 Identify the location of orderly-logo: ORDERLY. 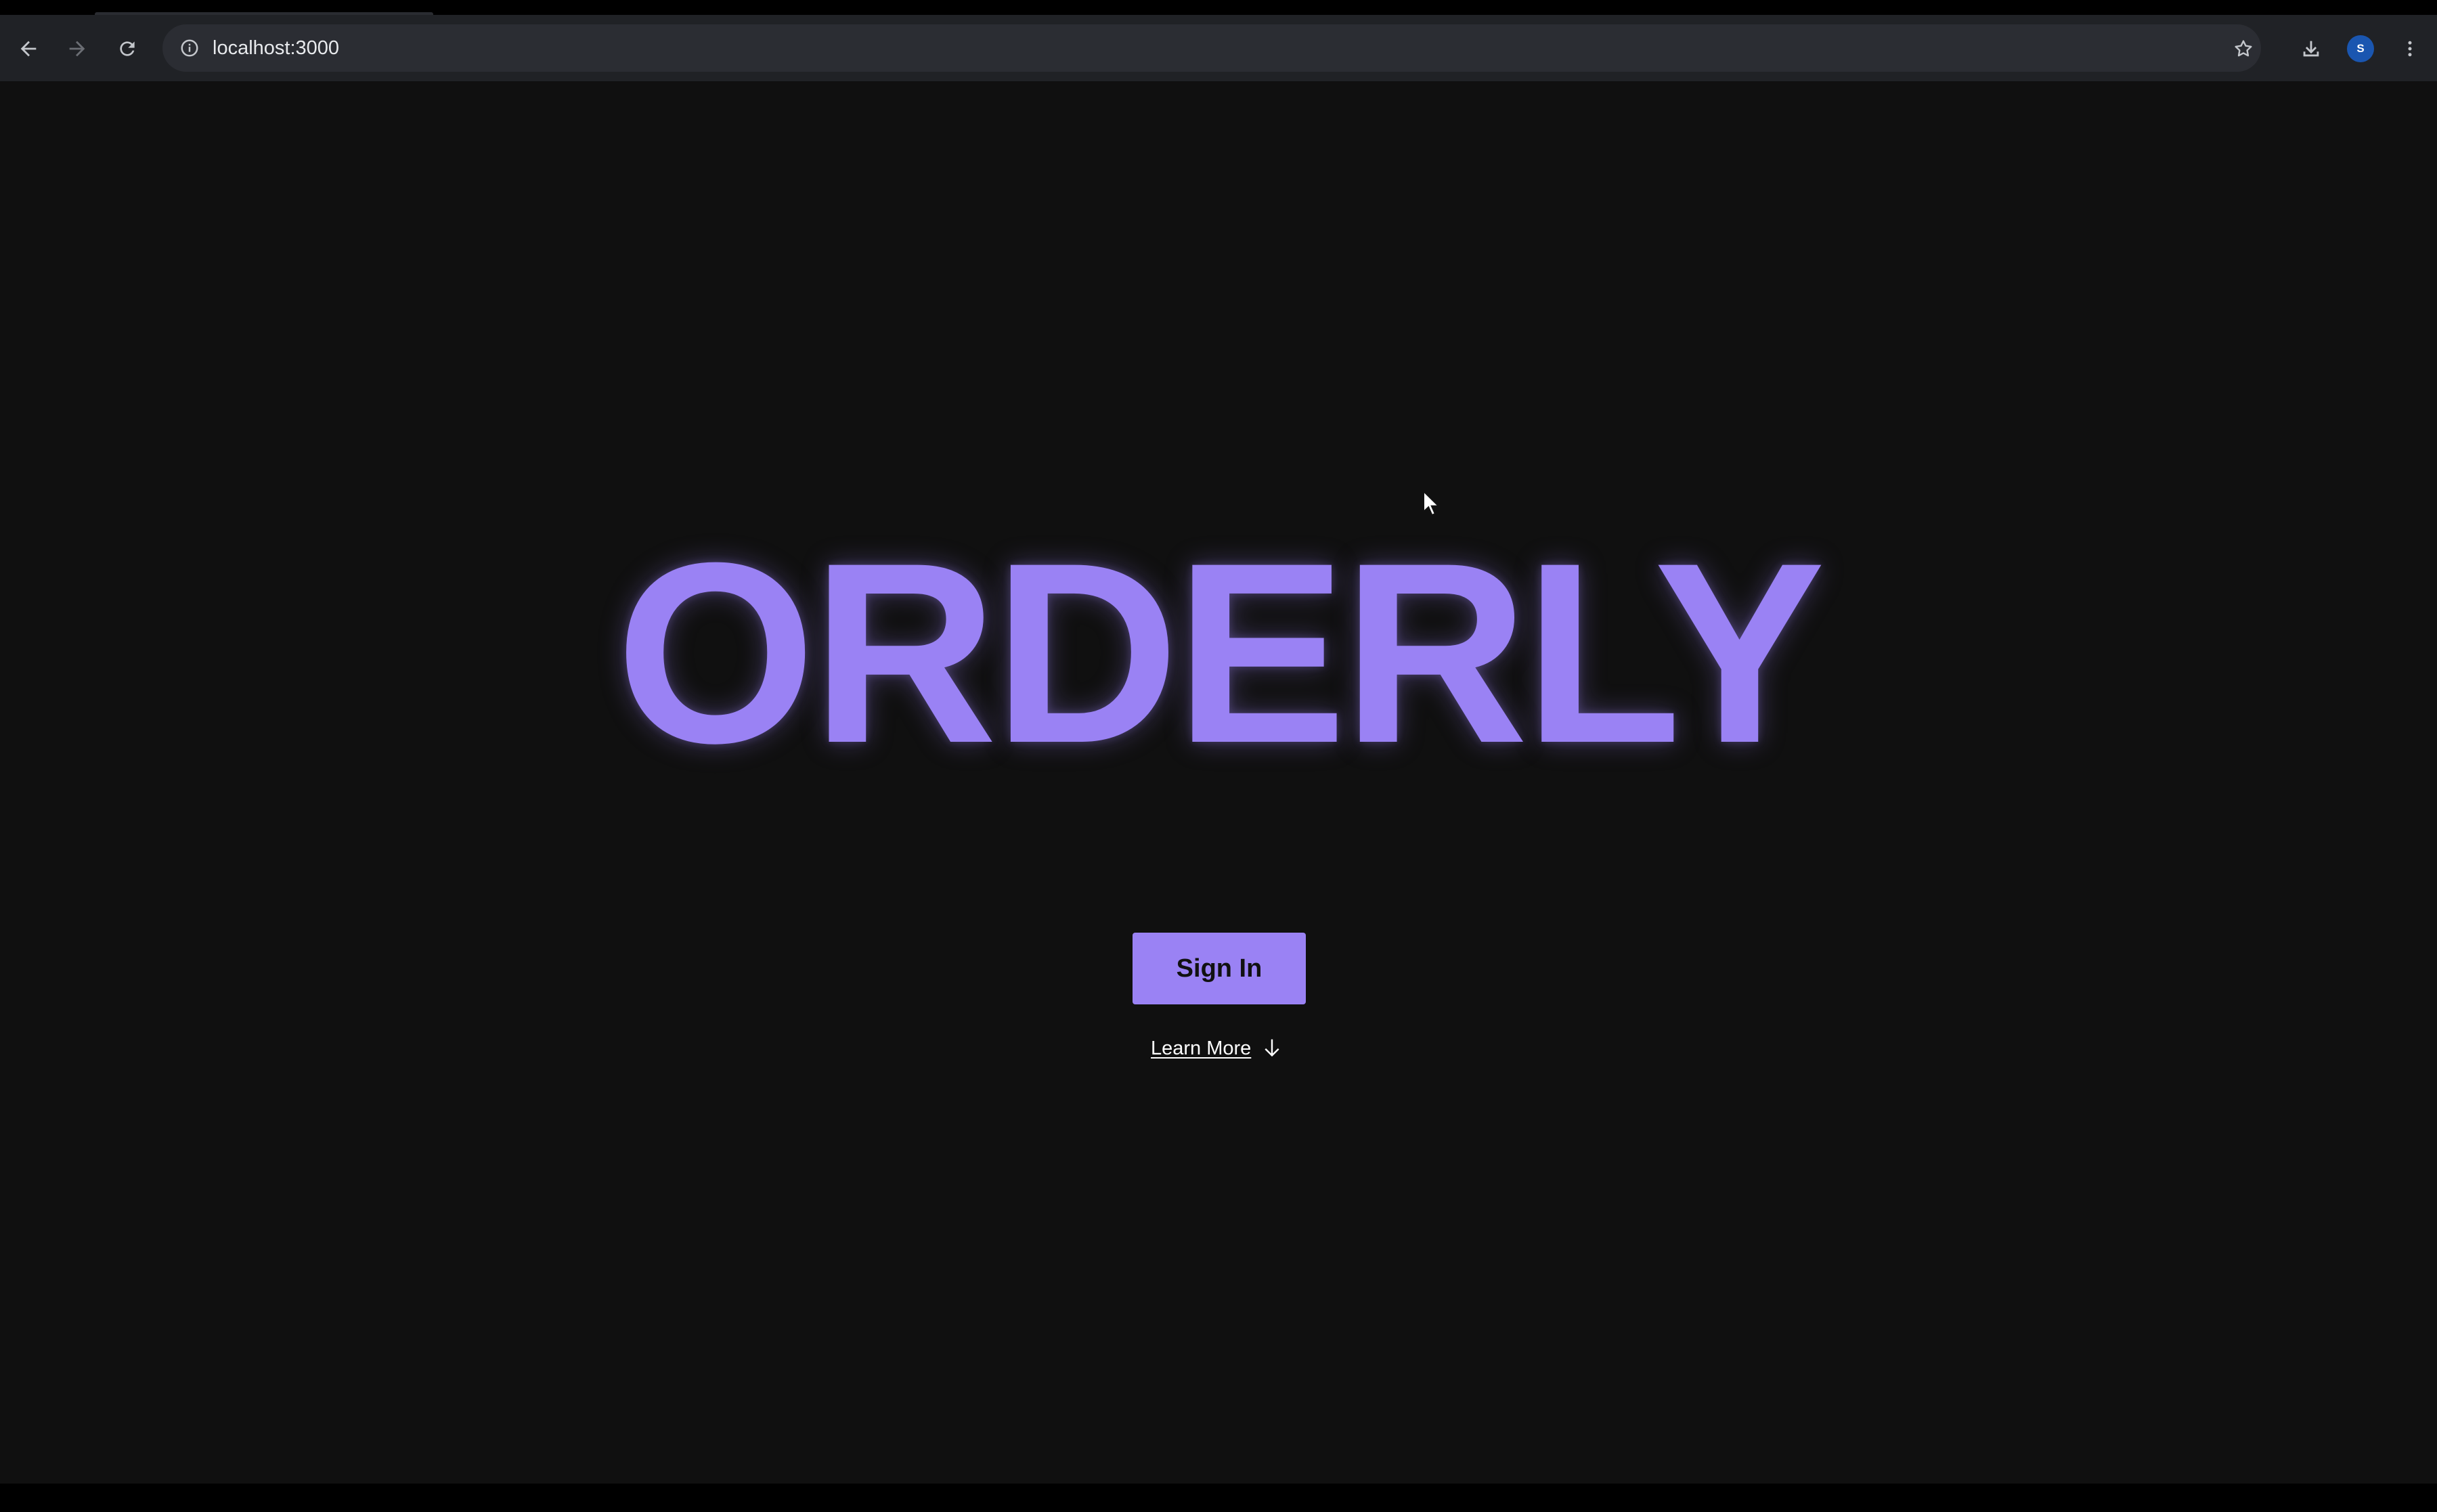
(1220, 653).